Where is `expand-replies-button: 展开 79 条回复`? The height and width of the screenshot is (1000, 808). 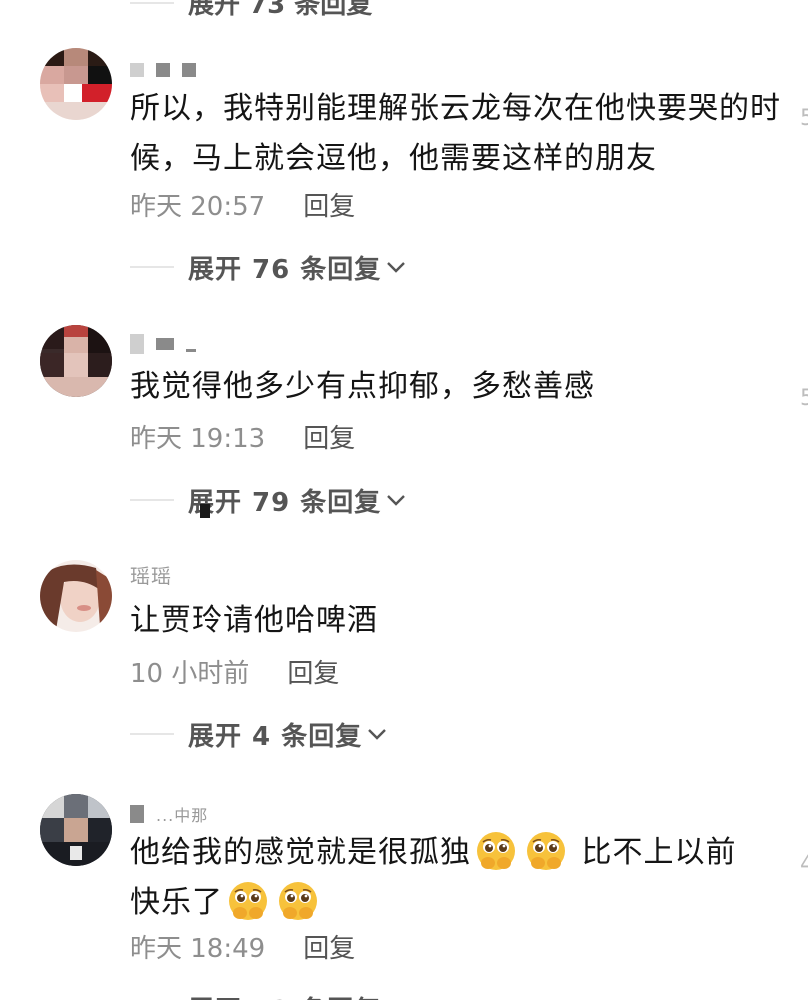
expand-replies-button: 展开 79 条回复 is located at coordinates (268, 500).